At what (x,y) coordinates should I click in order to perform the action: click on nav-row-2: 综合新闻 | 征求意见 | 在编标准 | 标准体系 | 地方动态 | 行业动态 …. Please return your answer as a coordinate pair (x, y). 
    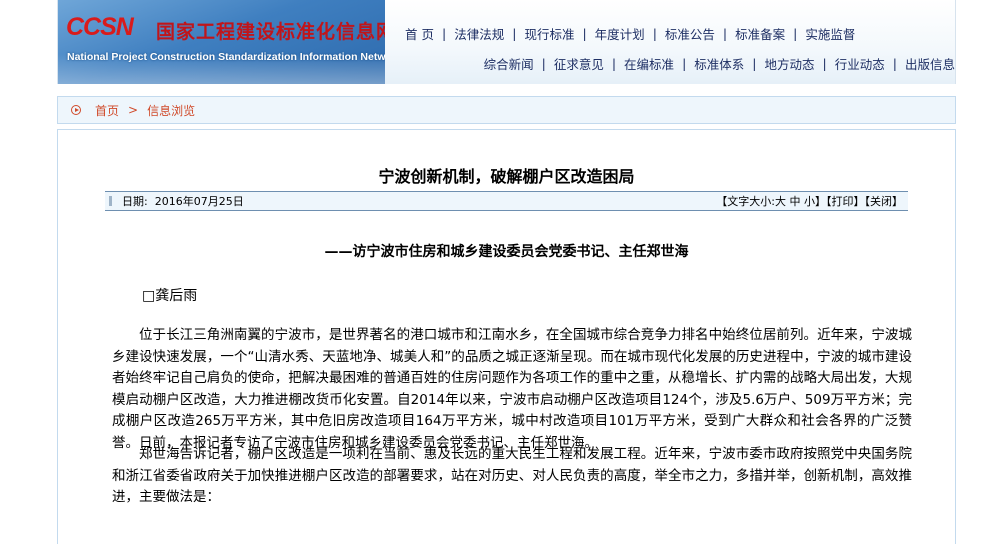
    Looking at the image, I should click on (670, 63).